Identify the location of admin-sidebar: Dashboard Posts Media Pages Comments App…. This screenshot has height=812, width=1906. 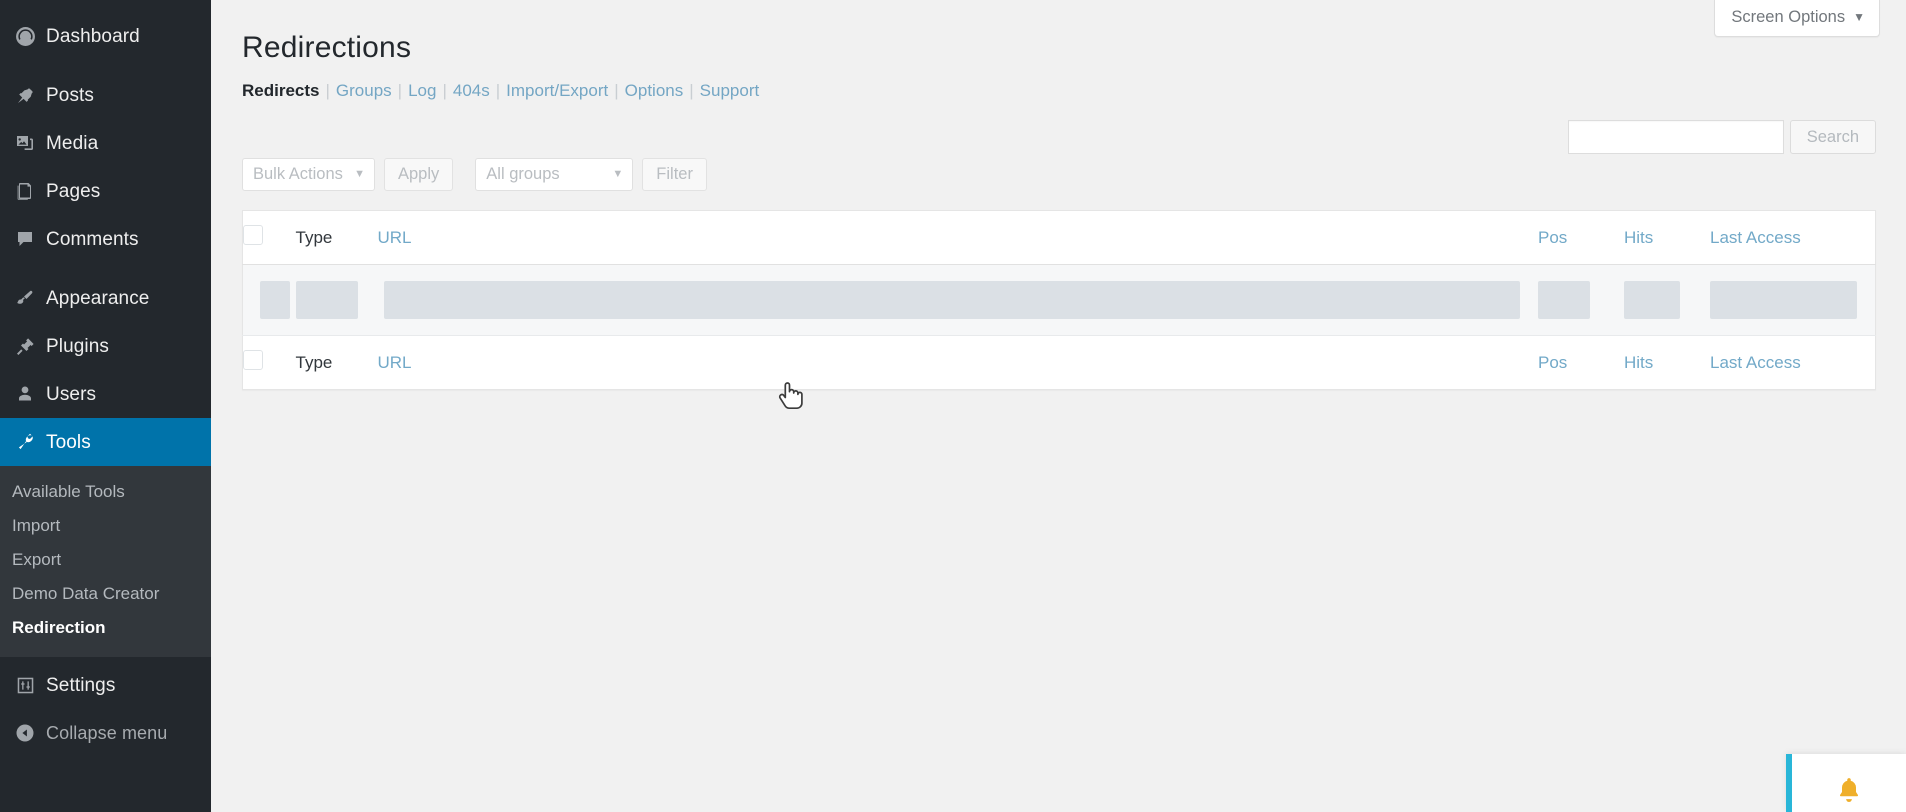
(105, 406).